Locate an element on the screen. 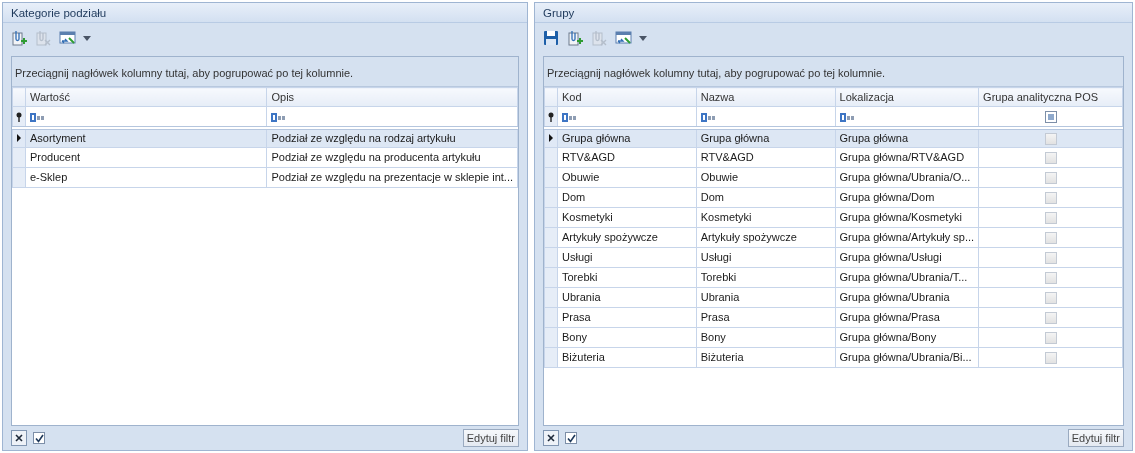 The height and width of the screenshot is (453, 1135). column-header: Nazwa is located at coordinates (766, 97).